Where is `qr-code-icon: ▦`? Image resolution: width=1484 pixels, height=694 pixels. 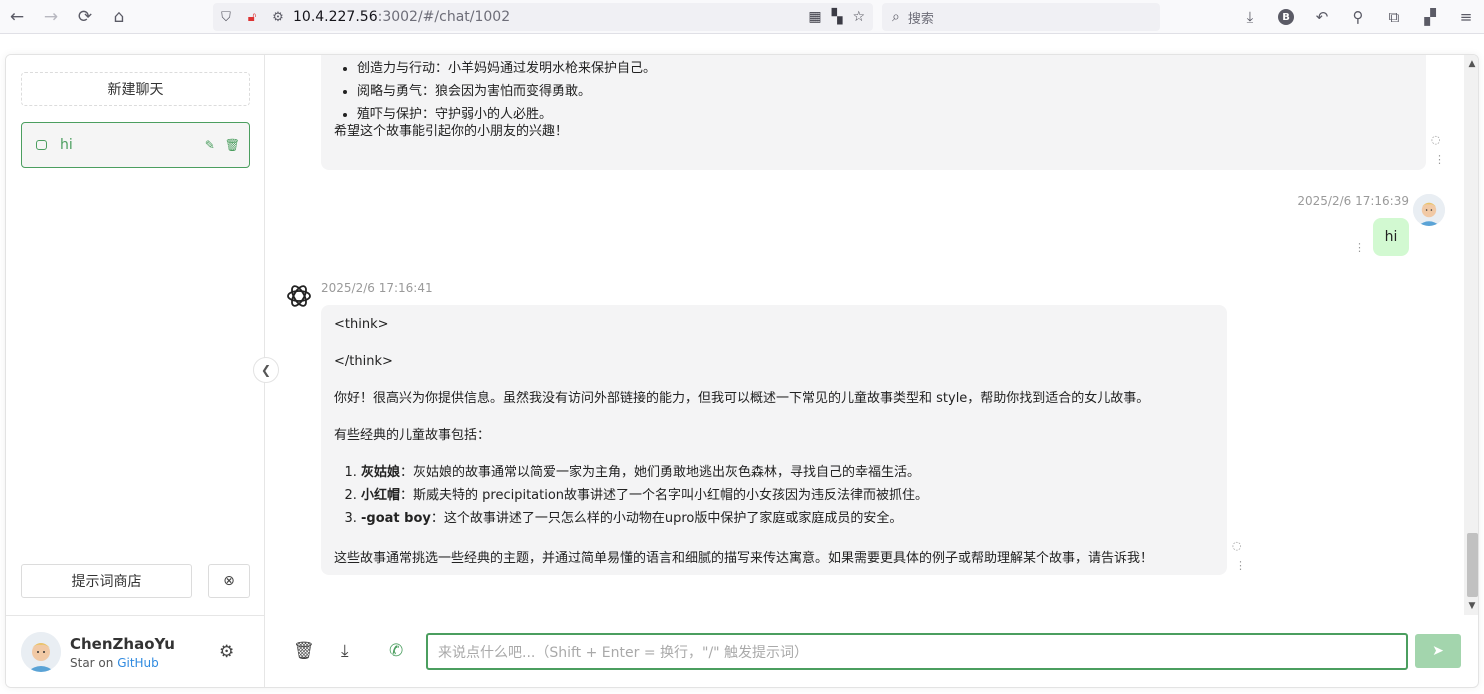 qr-code-icon: ▦ is located at coordinates (814, 17).